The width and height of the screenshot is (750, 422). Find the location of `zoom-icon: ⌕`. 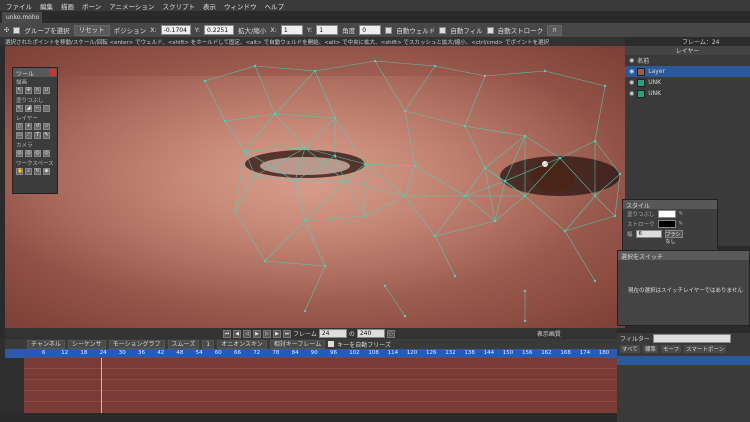

zoom-icon: ⌕ is located at coordinates (28, 171).